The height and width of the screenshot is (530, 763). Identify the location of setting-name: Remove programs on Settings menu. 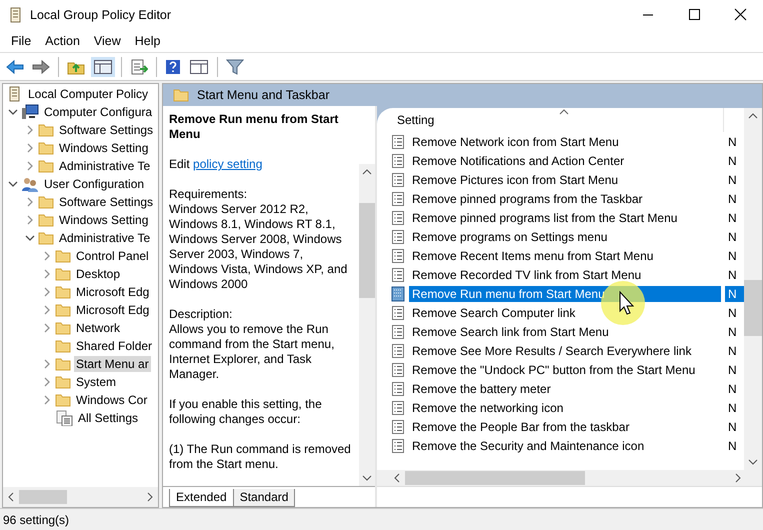
(565, 236).